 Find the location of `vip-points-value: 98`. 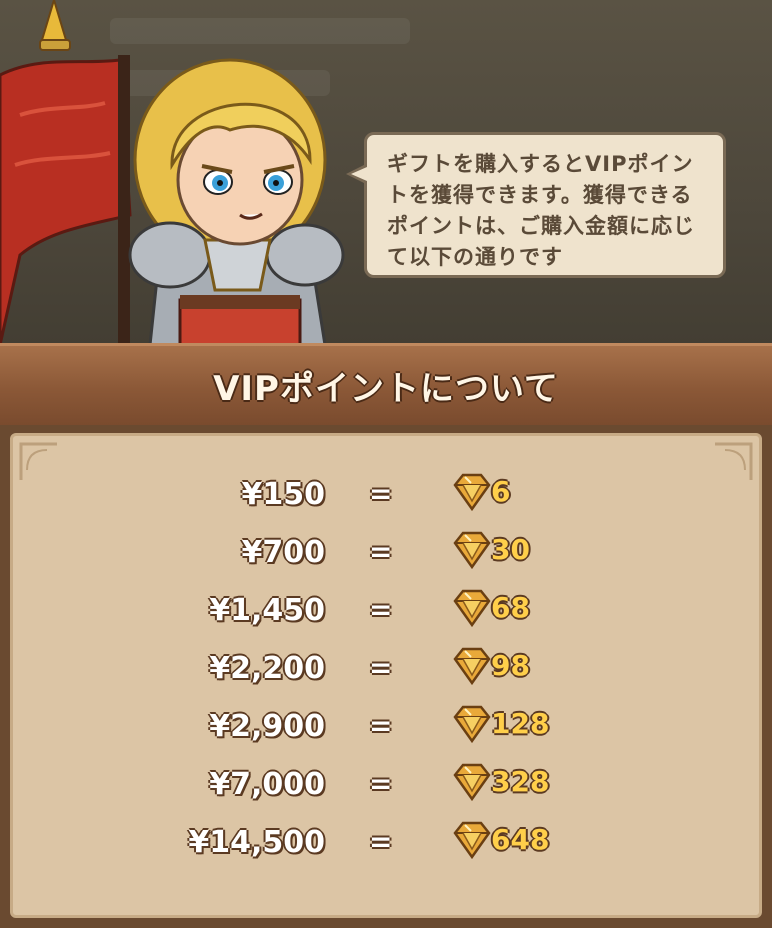

vip-points-value: 98 is located at coordinates (510, 665).